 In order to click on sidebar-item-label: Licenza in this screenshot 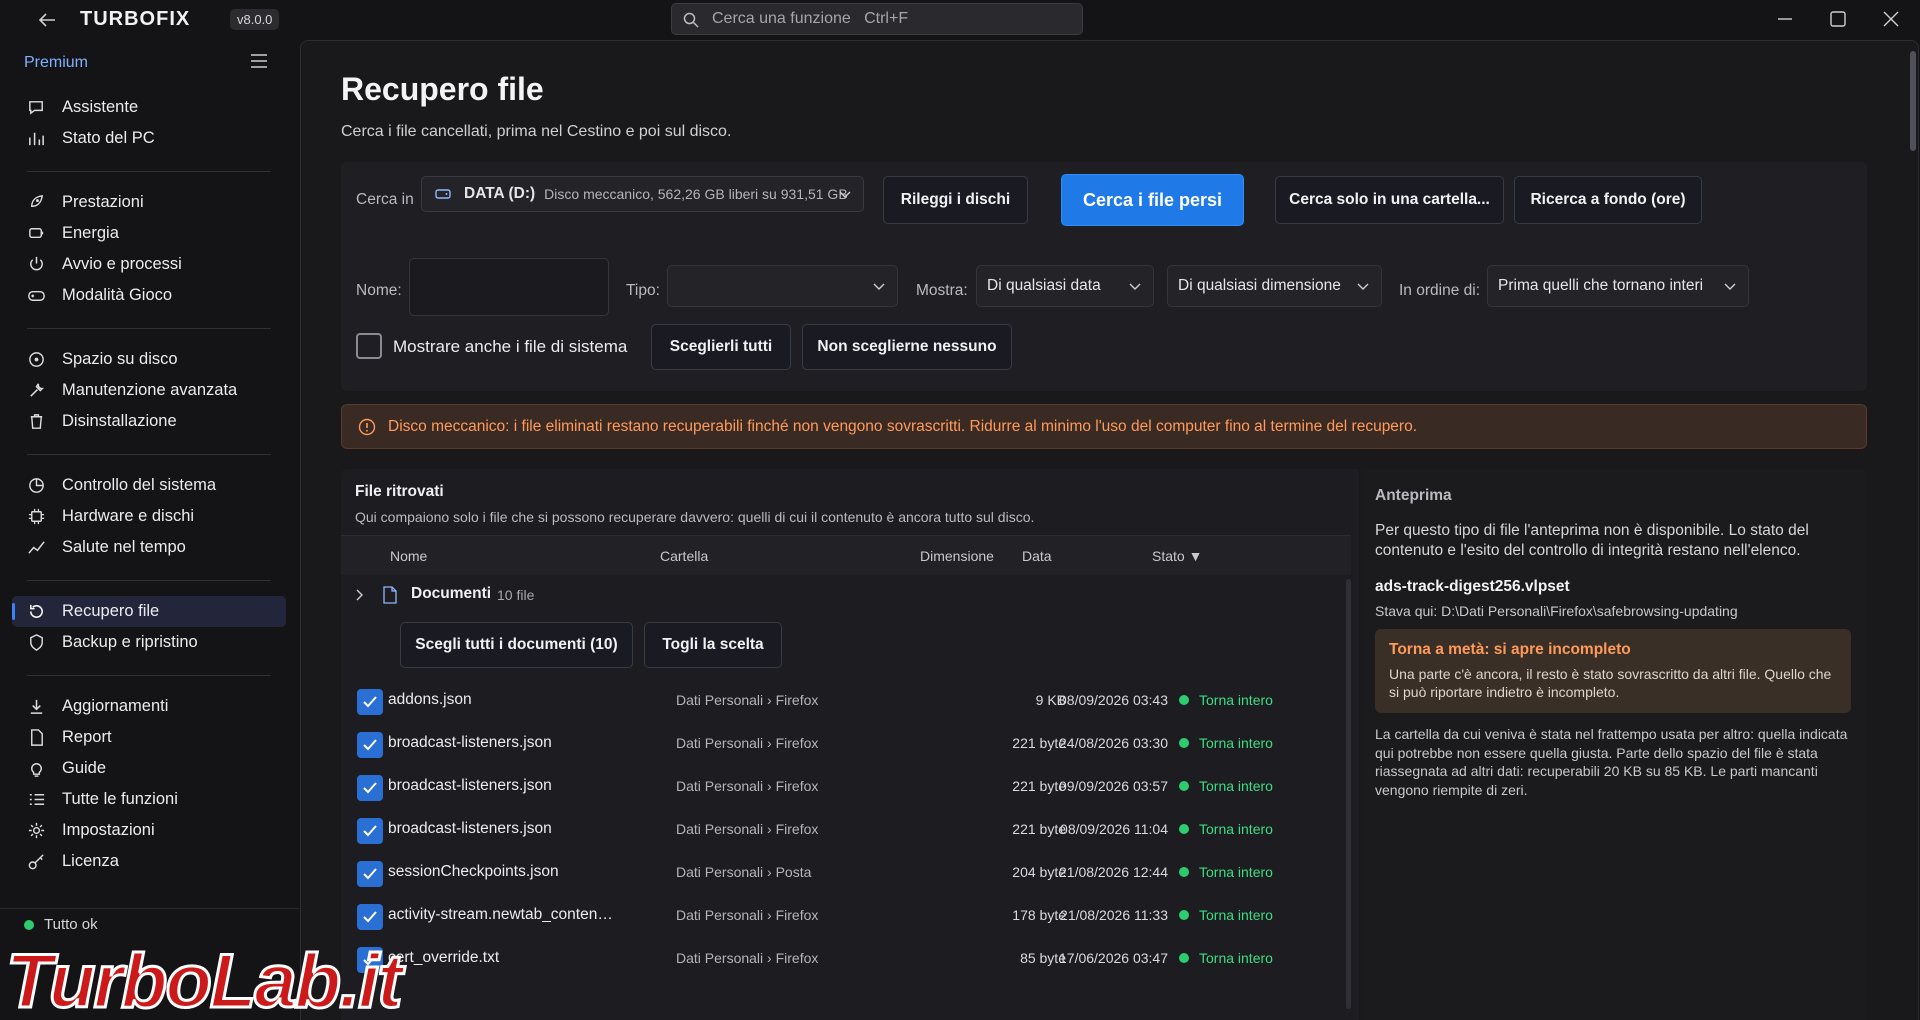, I will do `click(90, 861)`.